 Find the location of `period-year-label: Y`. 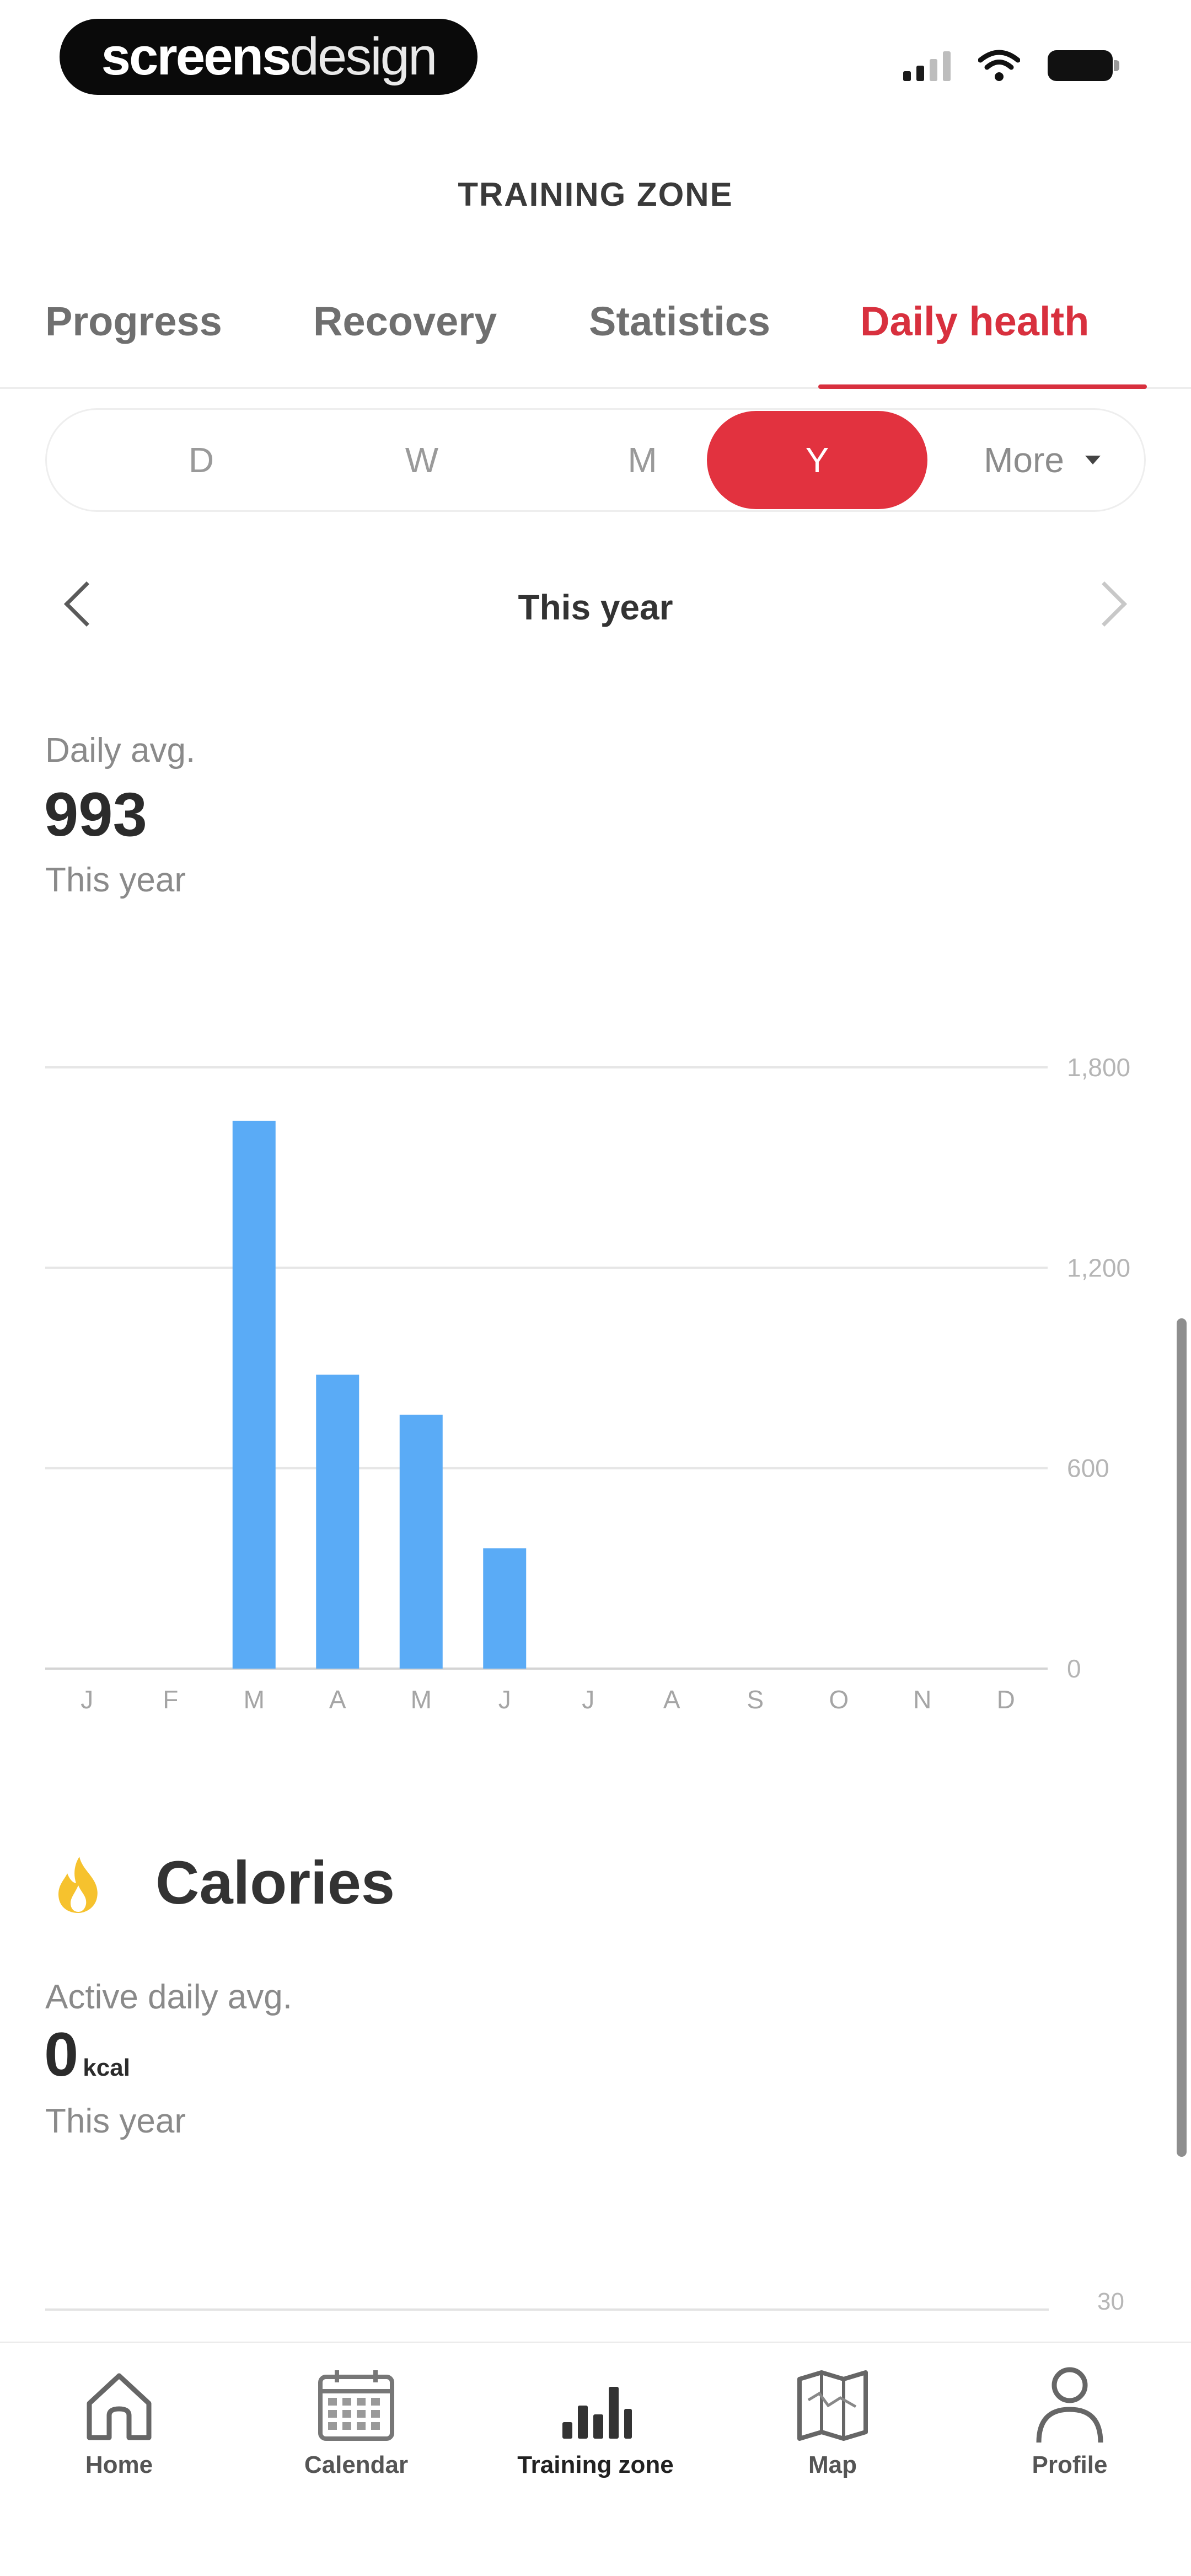

period-year-label: Y is located at coordinates (817, 460).